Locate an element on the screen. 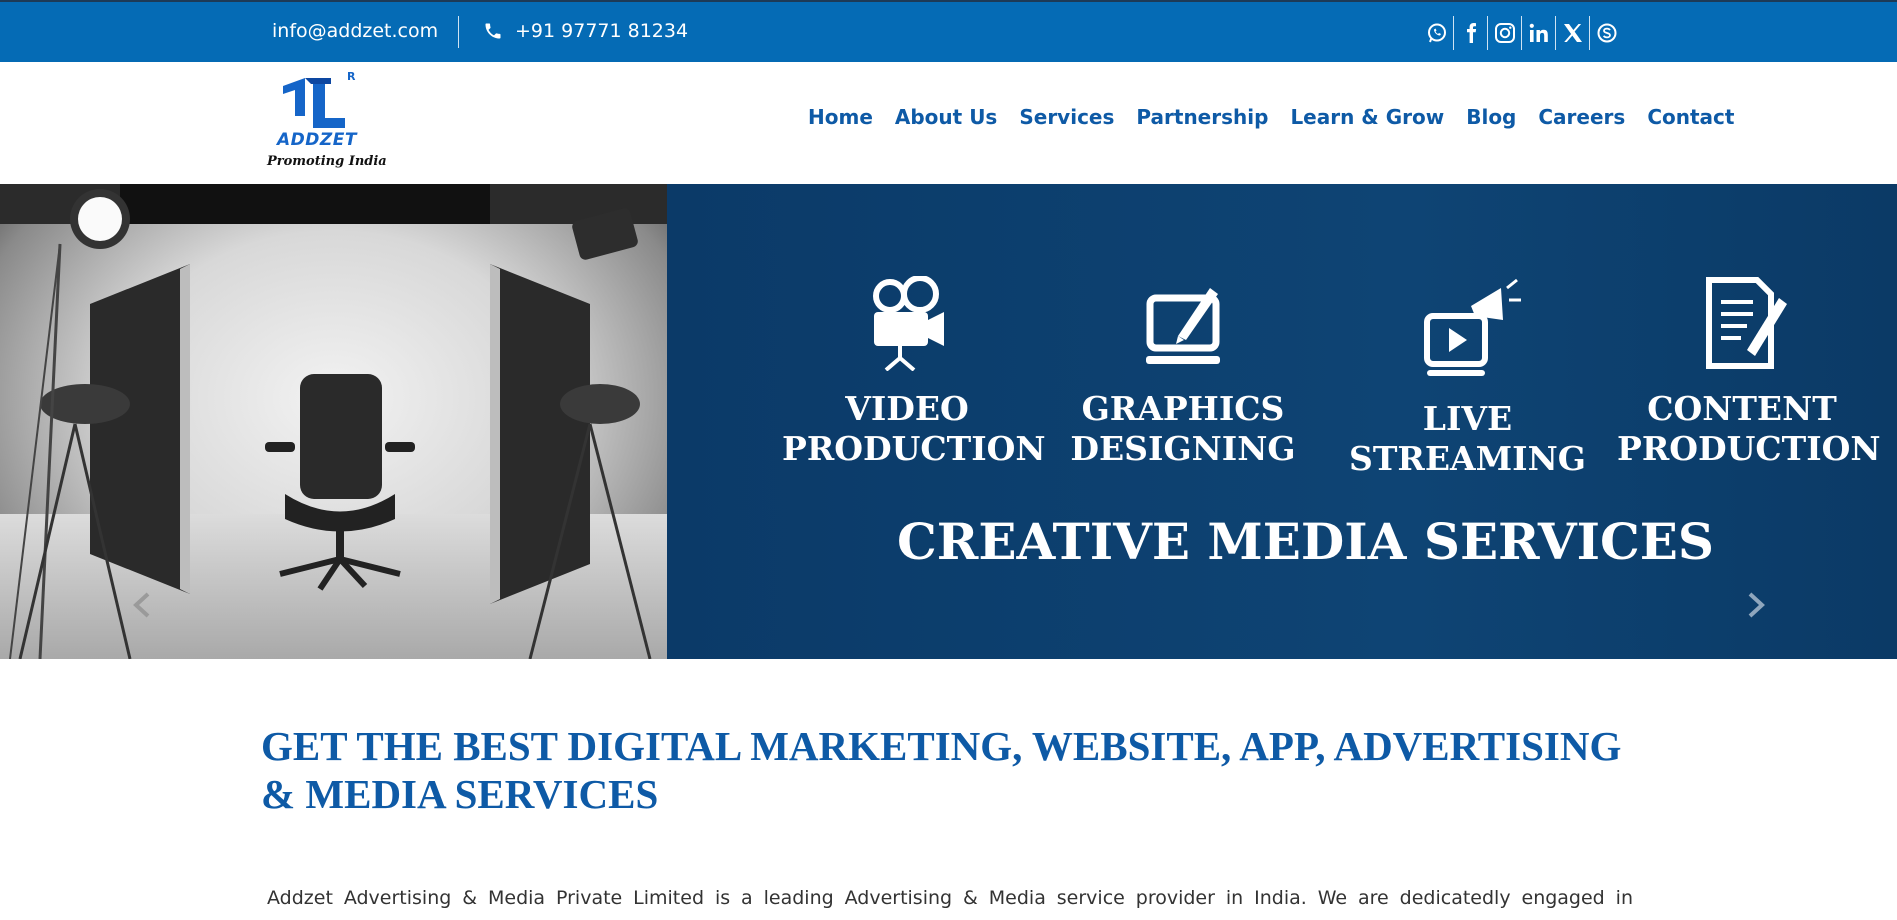  service-title-line1: CONTENT is located at coordinates (1742, 408).